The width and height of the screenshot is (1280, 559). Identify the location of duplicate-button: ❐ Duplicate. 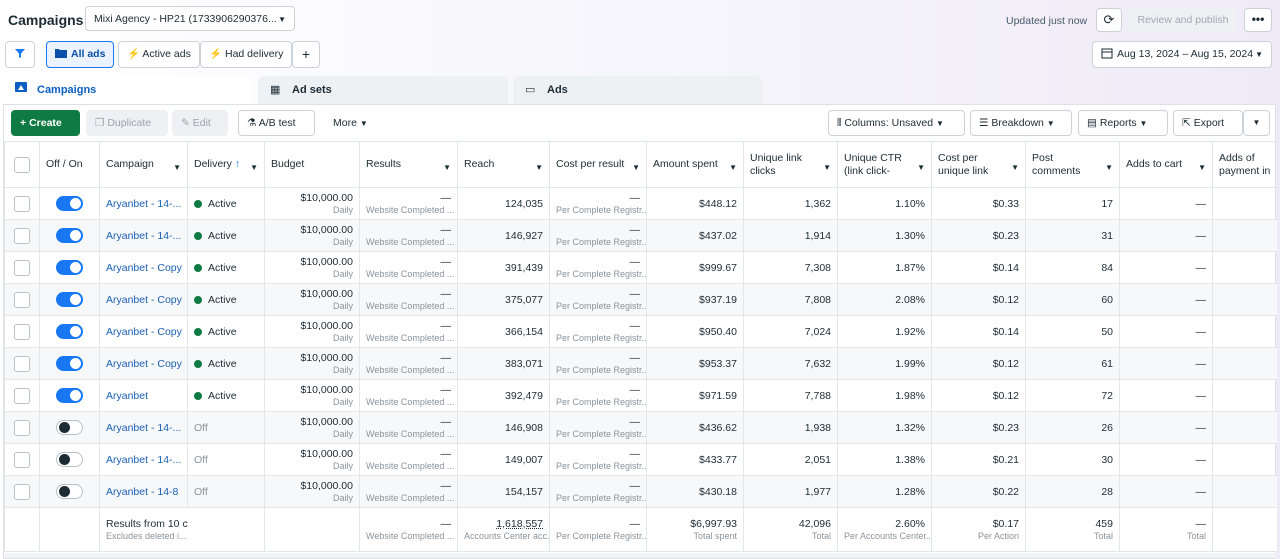
(127, 123).